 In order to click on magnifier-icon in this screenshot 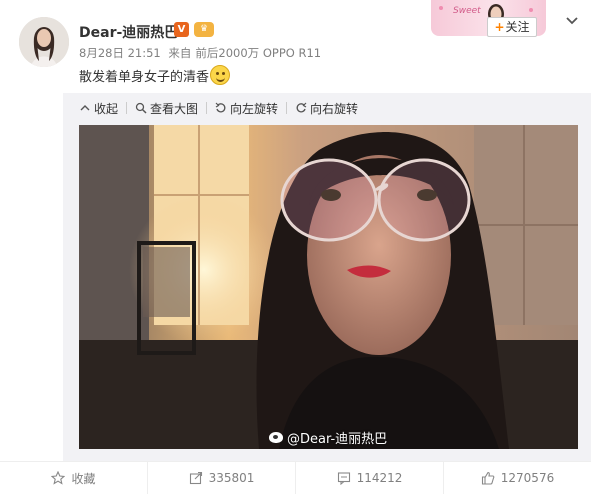, I will do `click(141, 108)`.